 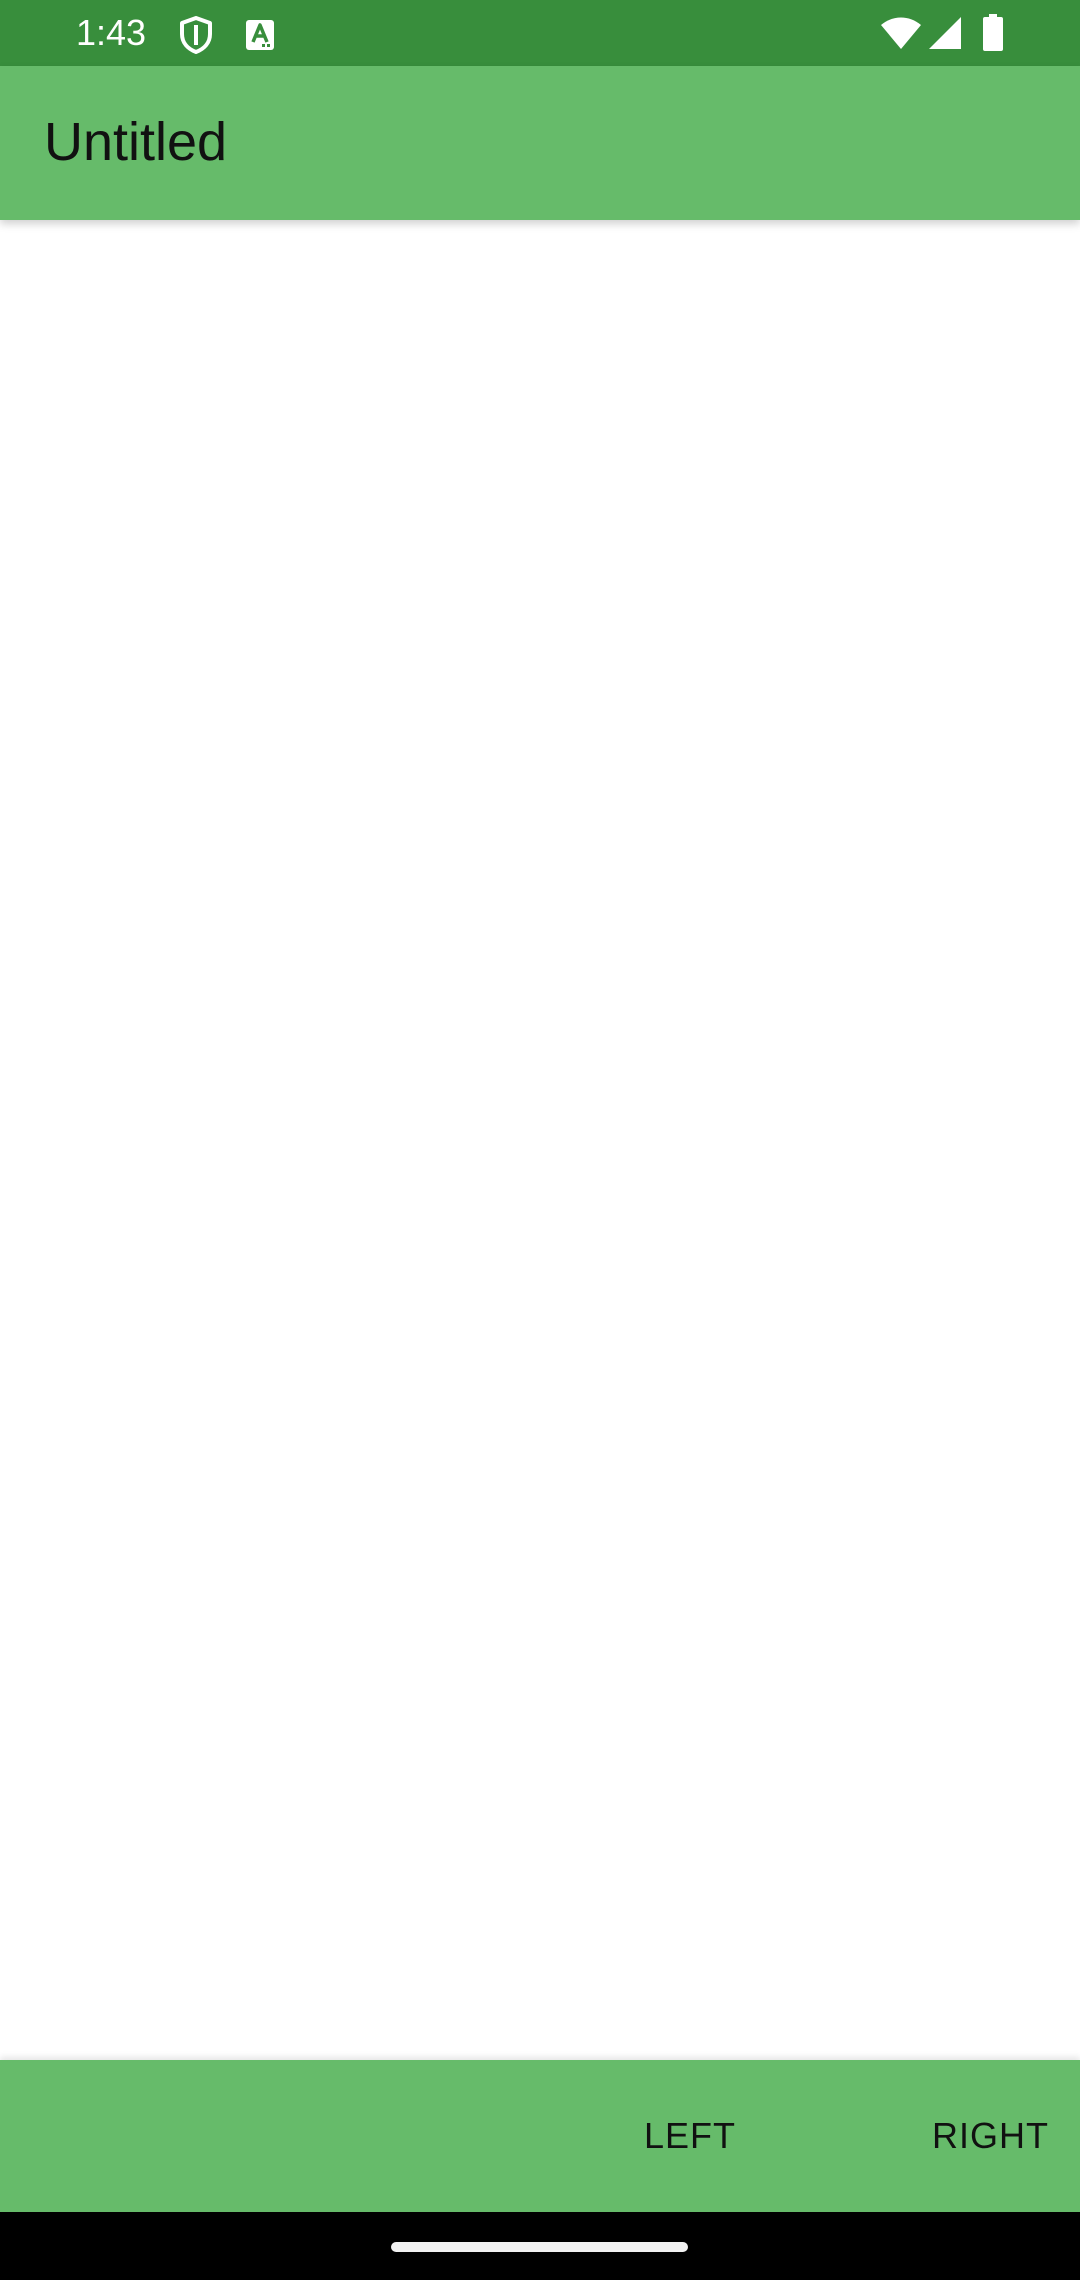 I want to click on right-button: RIGHT, so click(x=990, y=2136).